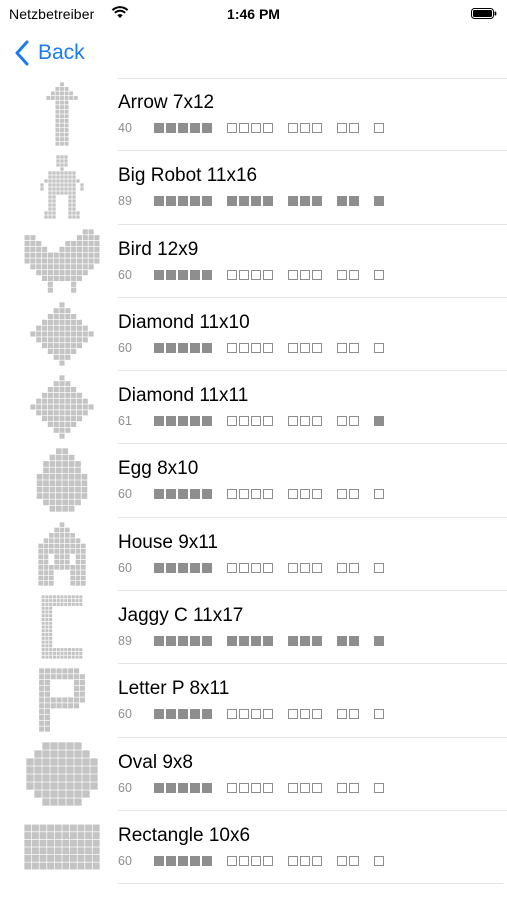 This screenshot has width=507, height=900. I want to click on puzzle-title: Diamond 11x11, so click(183, 396).